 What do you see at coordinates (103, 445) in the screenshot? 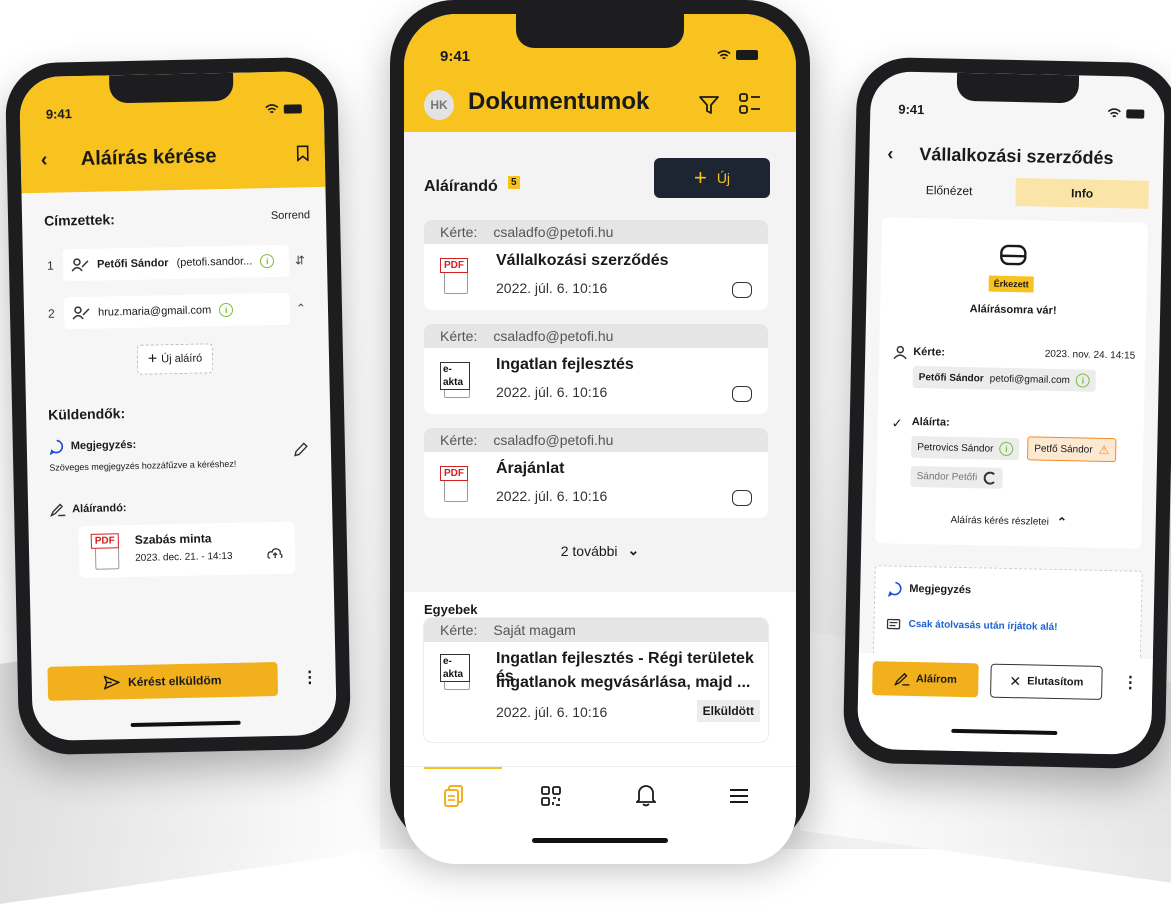
I see `note-label: Megjegyzés:` at bounding box center [103, 445].